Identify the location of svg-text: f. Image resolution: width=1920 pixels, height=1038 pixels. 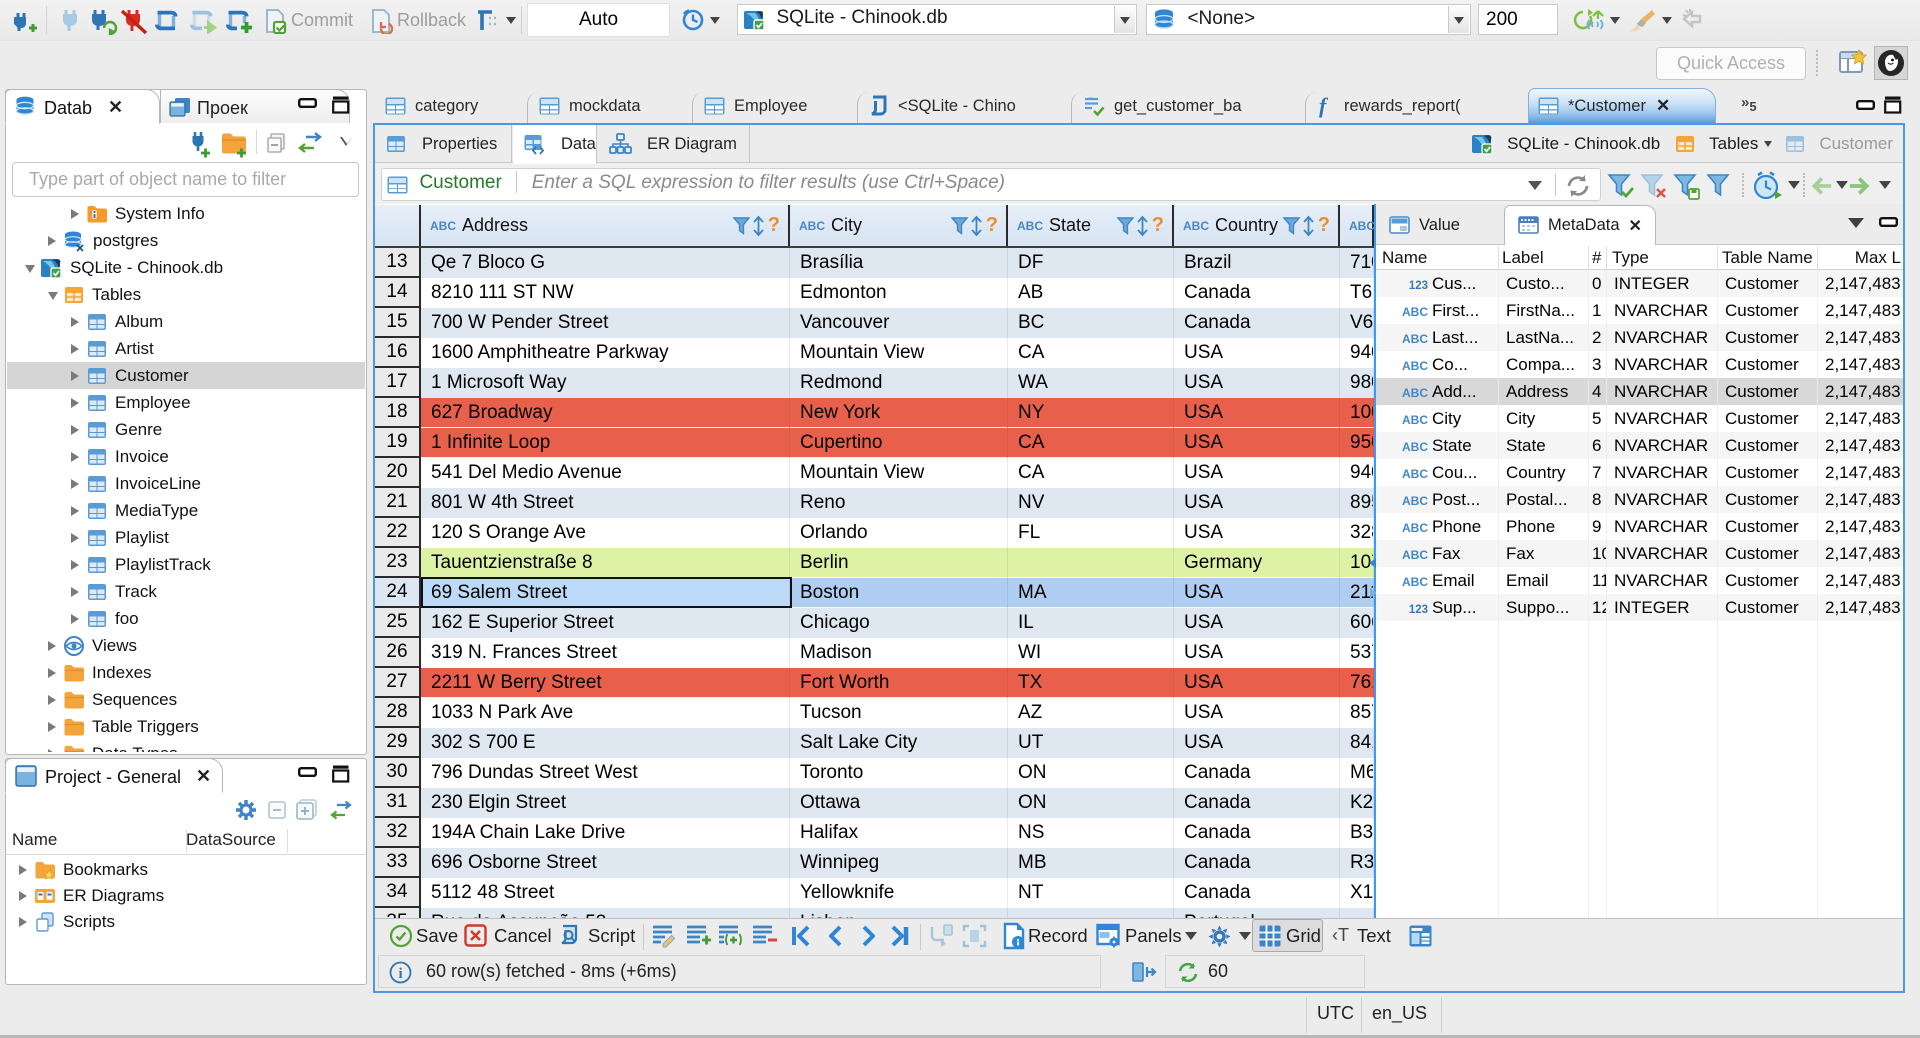
(1324, 106).